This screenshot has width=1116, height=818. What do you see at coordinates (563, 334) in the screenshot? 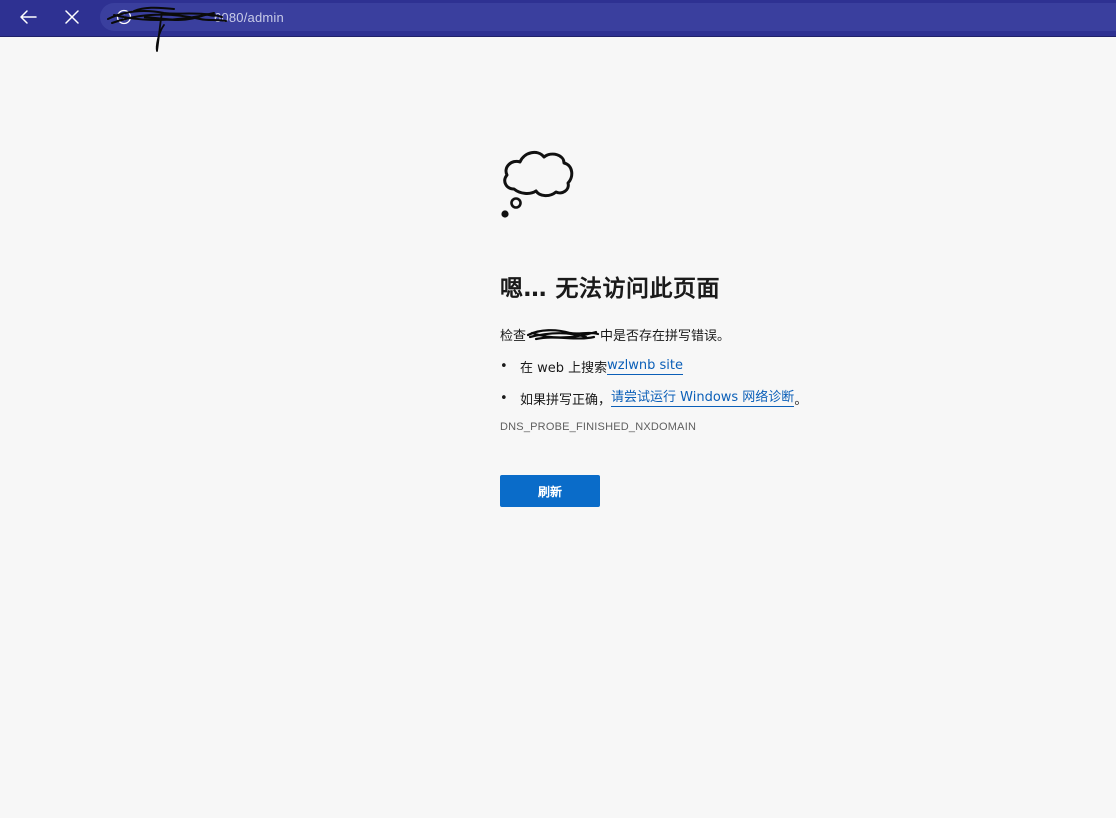
I see `redacted-domain` at bounding box center [563, 334].